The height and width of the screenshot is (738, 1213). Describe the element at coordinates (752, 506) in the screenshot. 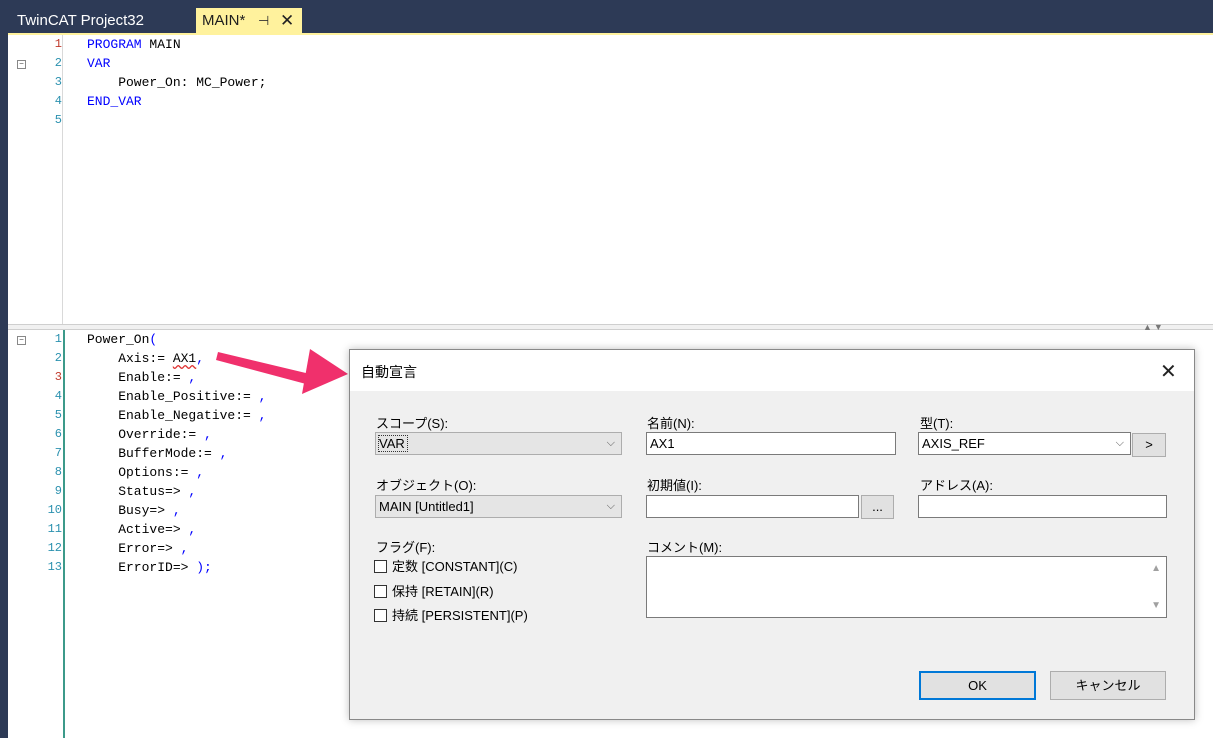

I see `init-value-input` at that location.